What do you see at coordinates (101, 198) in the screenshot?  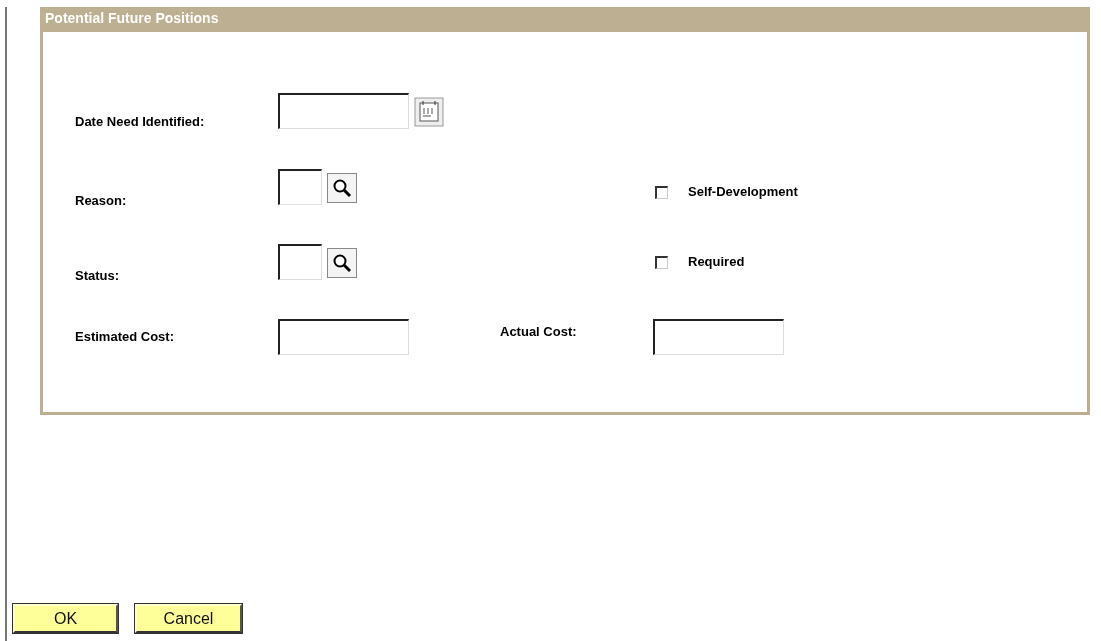 I see `field-label: Reason:` at bounding box center [101, 198].